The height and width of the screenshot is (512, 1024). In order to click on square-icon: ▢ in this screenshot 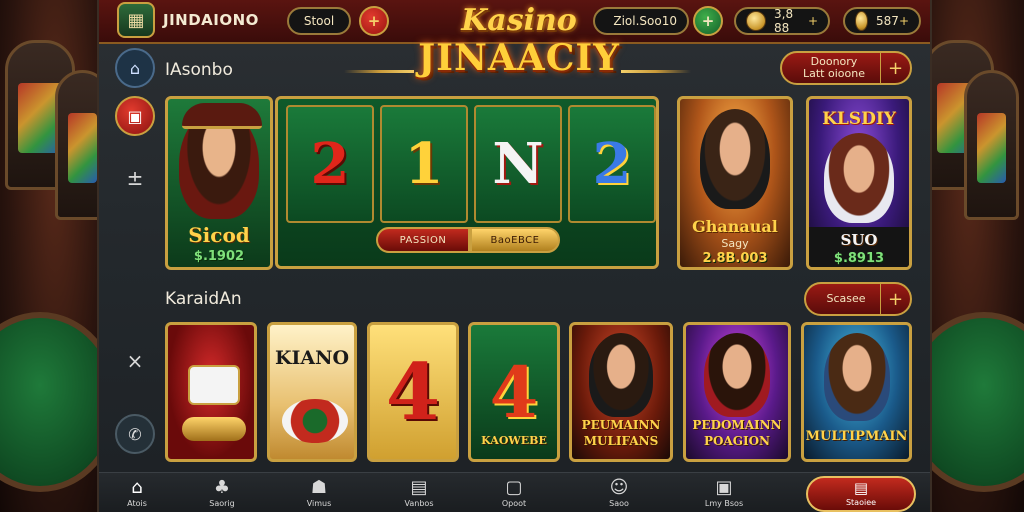, I will do `click(514, 487)`.